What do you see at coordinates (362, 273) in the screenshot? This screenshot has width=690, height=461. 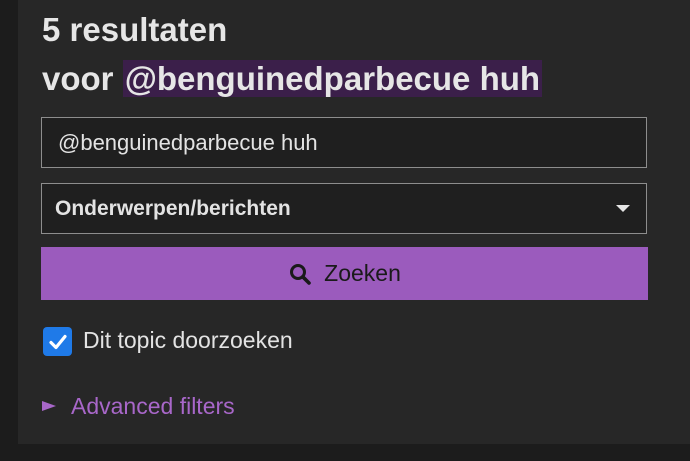 I see `search-button-label: Zoeken` at bounding box center [362, 273].